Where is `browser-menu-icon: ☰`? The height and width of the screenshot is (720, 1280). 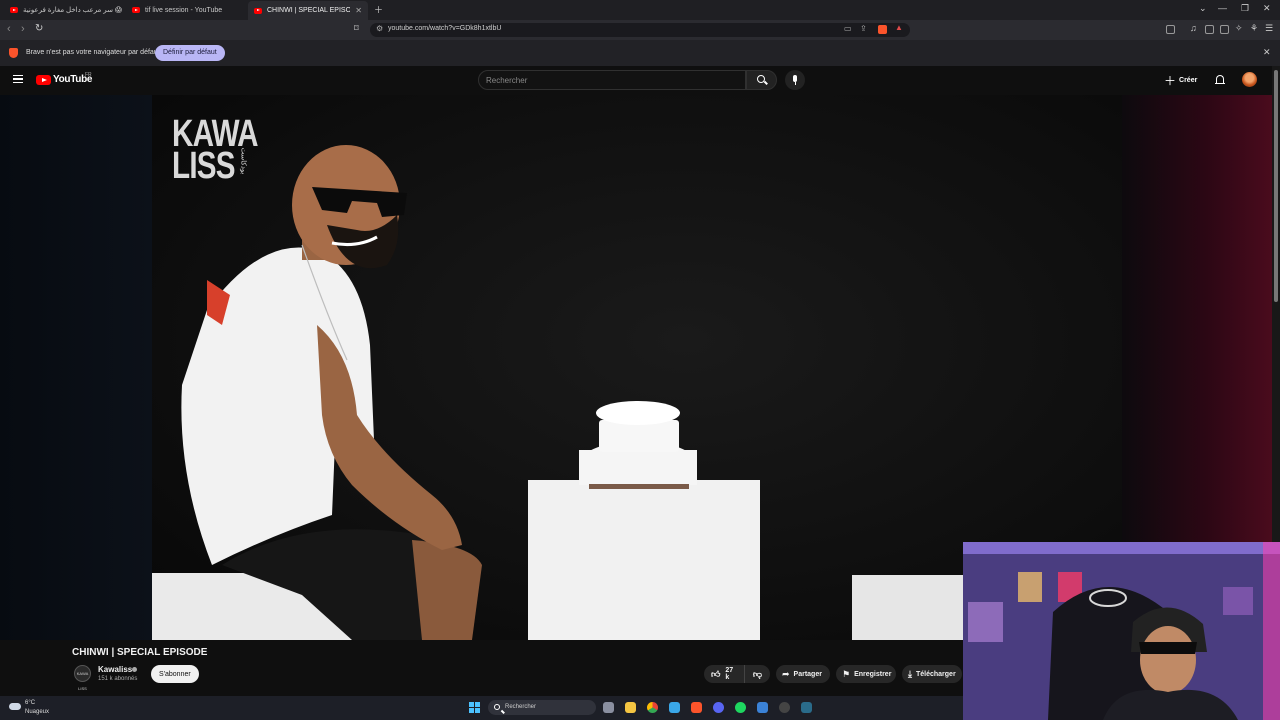
browser-menu-icon: ☰ is located at coordinates (1269, 28).